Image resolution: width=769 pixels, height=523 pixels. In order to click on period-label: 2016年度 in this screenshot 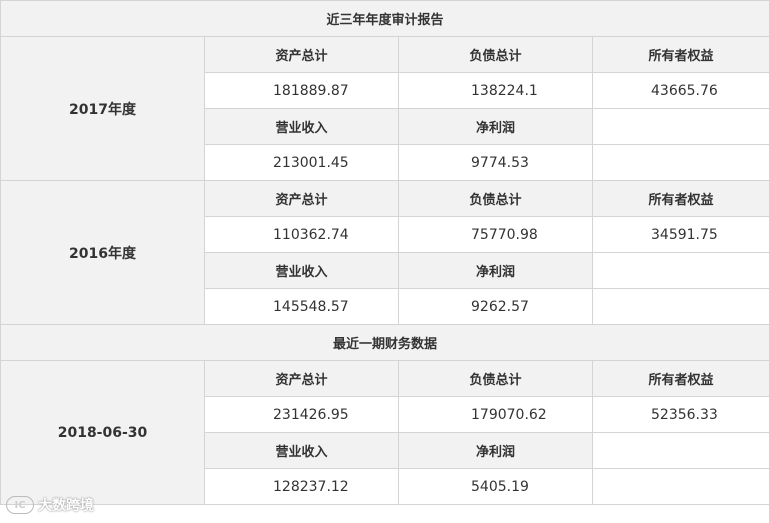, I will do `click(102, 252)`.